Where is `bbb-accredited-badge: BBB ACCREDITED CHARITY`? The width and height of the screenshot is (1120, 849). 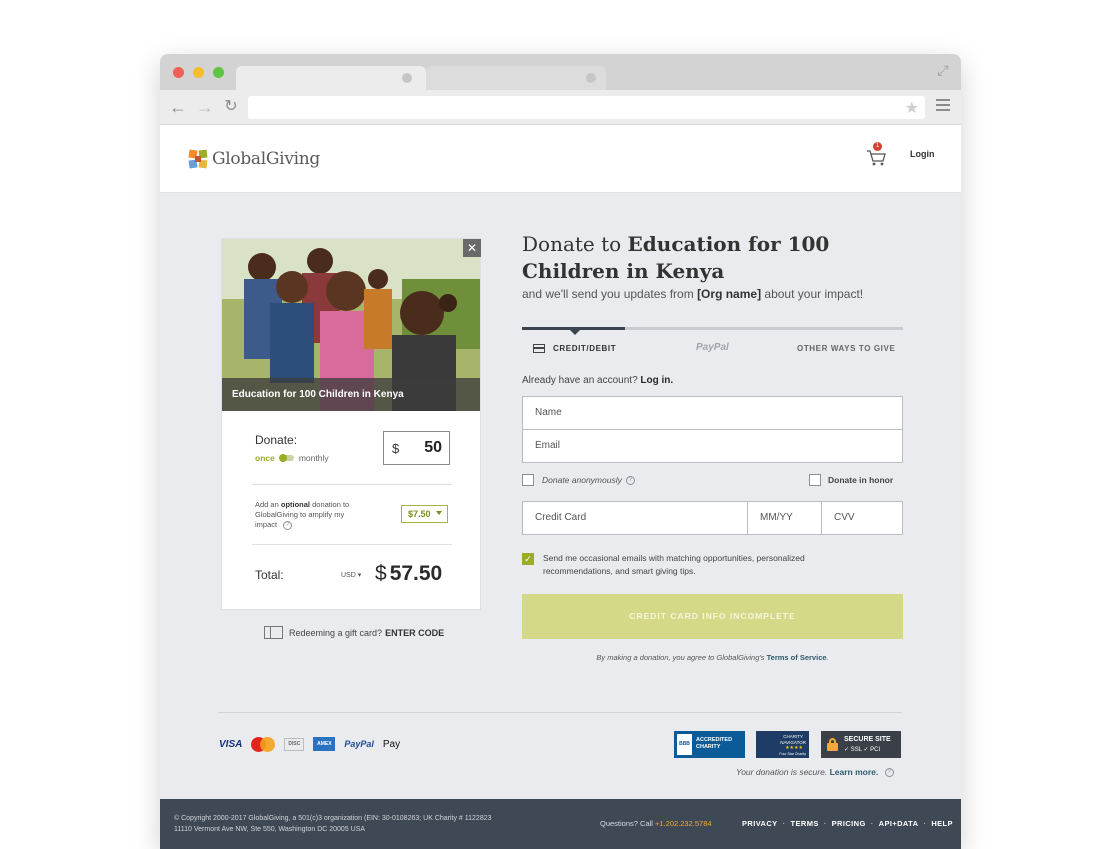
bbb-accredited-badge: BBB ACCREDITED CHARITY is located at coordinates (709, 744).